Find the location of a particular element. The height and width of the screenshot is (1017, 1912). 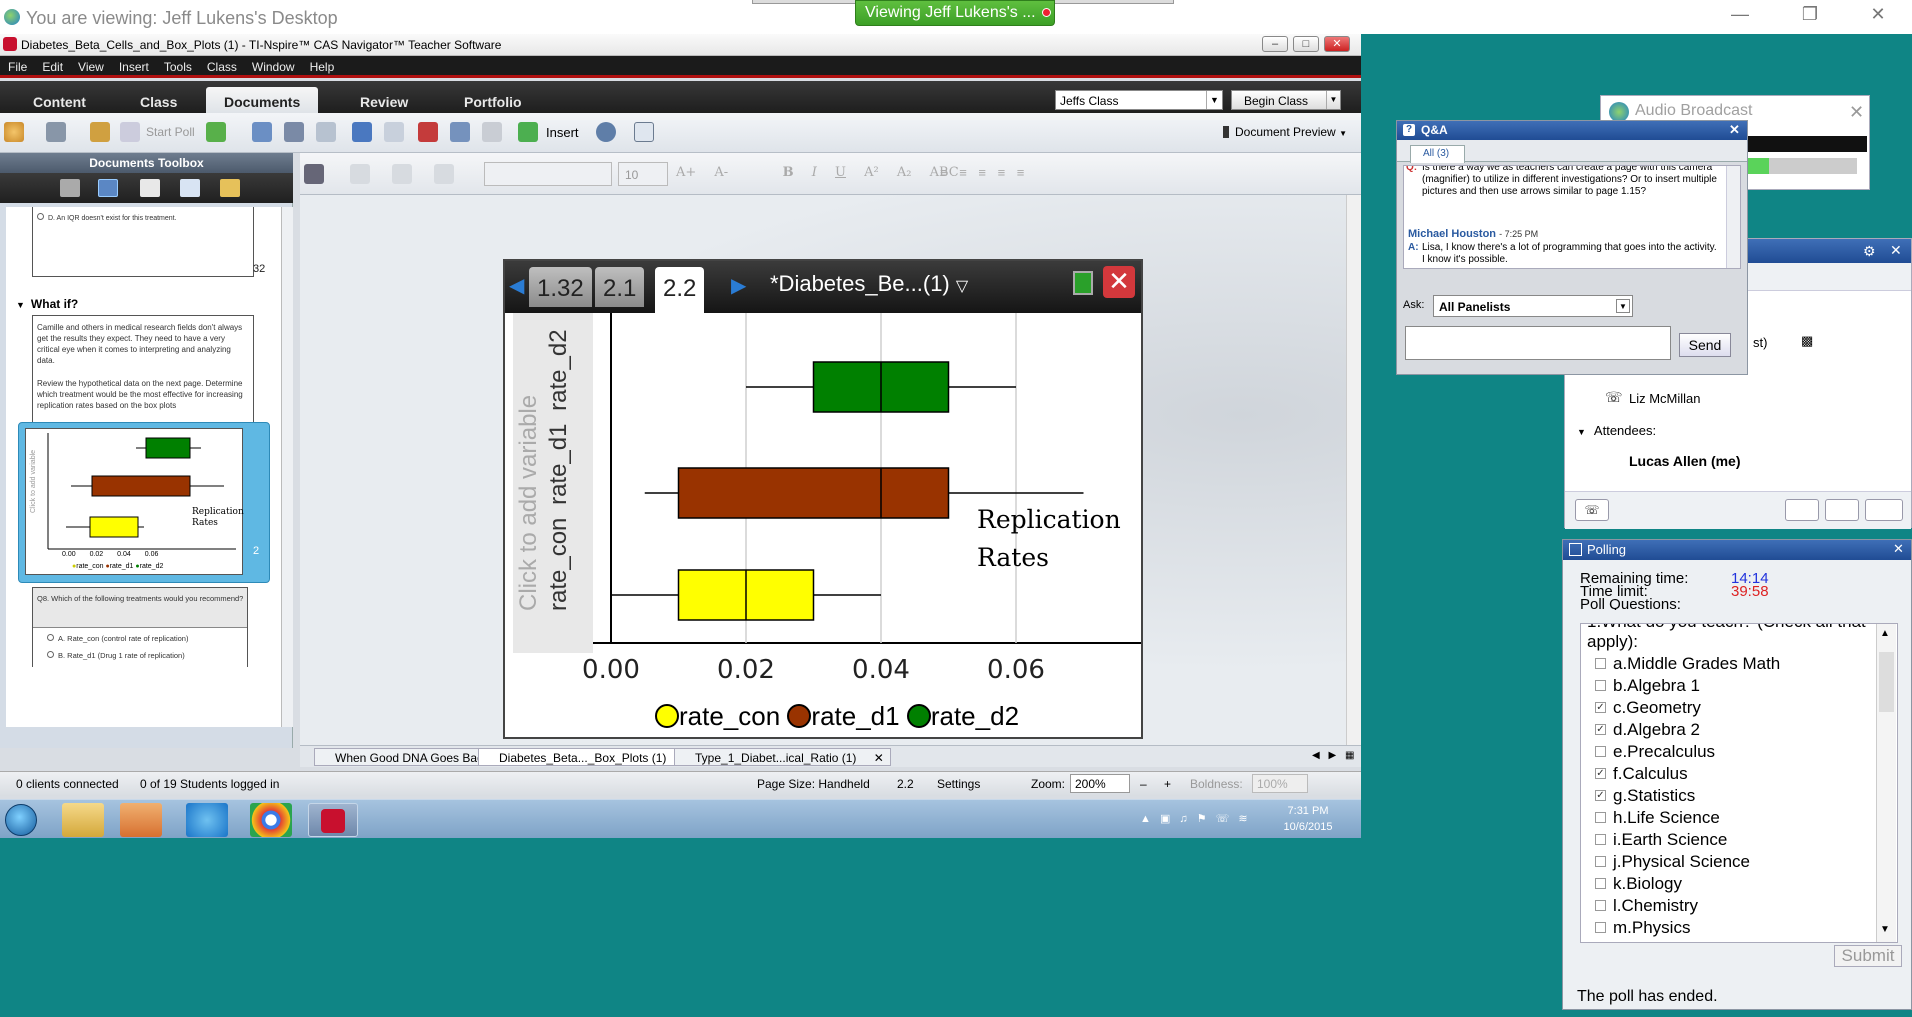

document-tab-active: Diabetes_Beta..._Box_Plots (1) ✕ is located at coordinates (589, 757).